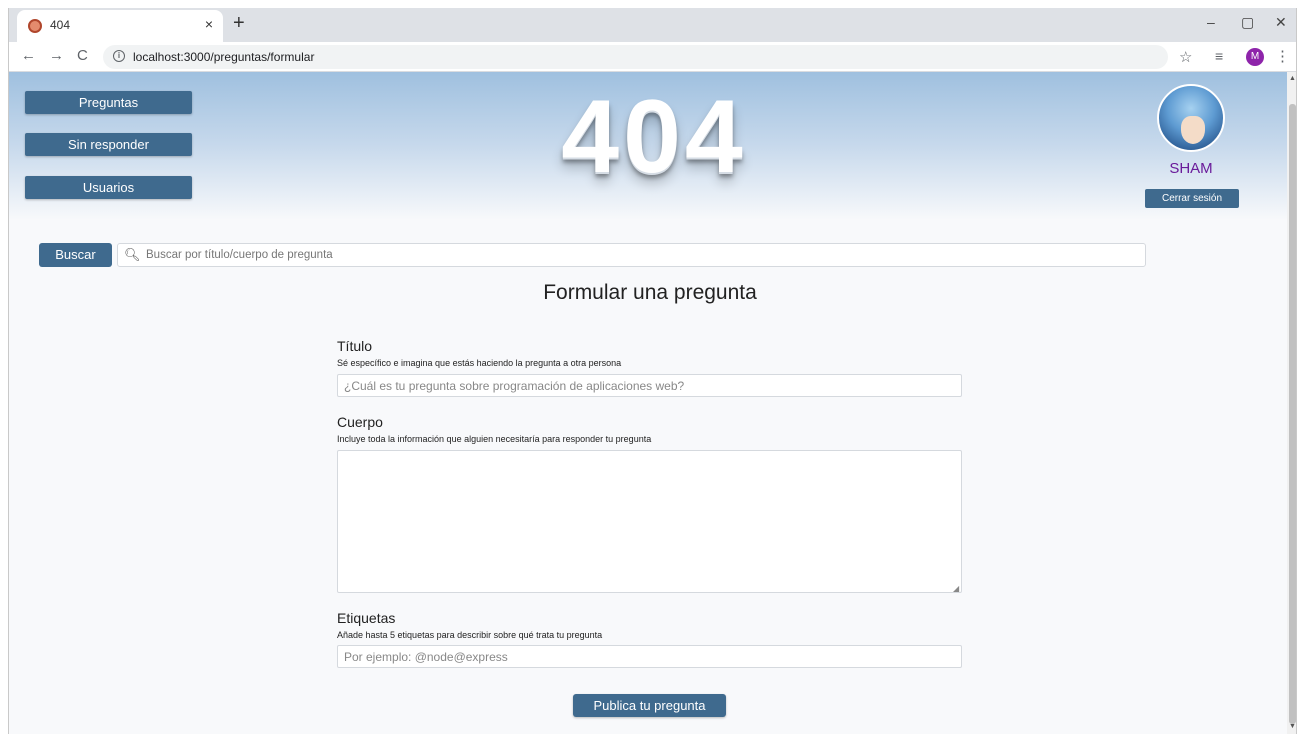  Describe the element at coordinates (641, 255) in the screenshot. I see `search-input` at that location.